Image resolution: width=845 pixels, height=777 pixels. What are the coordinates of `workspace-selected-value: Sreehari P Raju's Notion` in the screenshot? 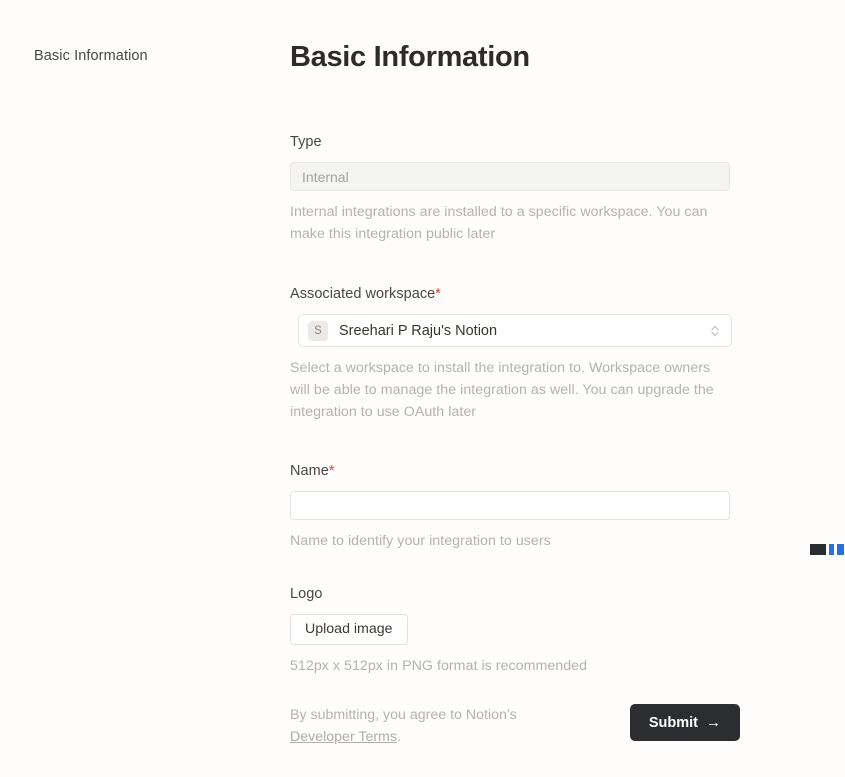 It's located at (418, 330).